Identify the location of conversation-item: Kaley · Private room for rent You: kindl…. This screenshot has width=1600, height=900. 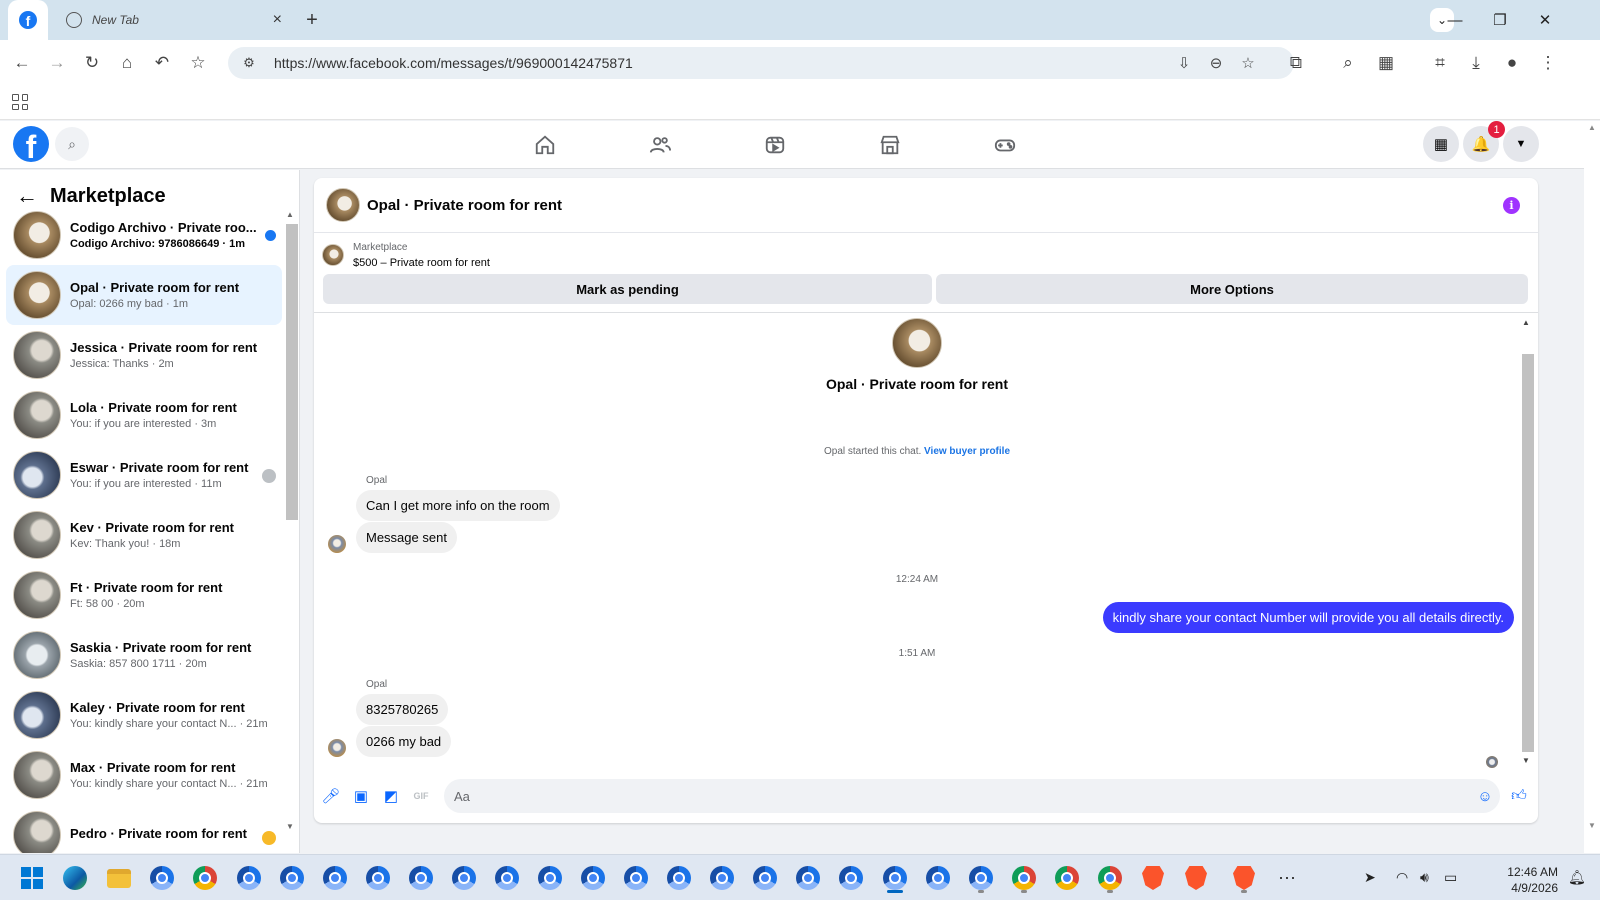
(144, 715).